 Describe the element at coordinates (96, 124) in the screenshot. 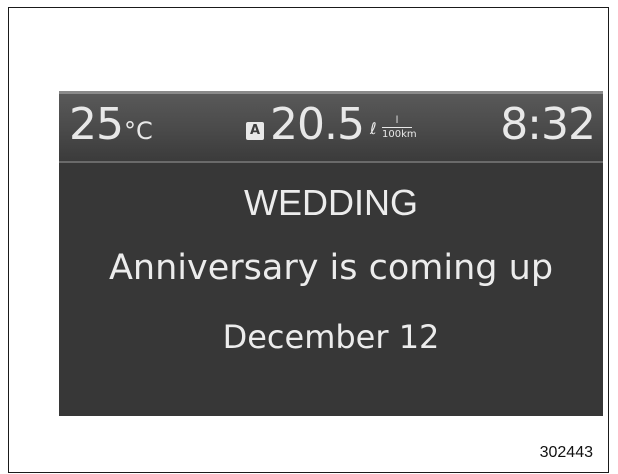

I see `temperature-value: 25` at that location.